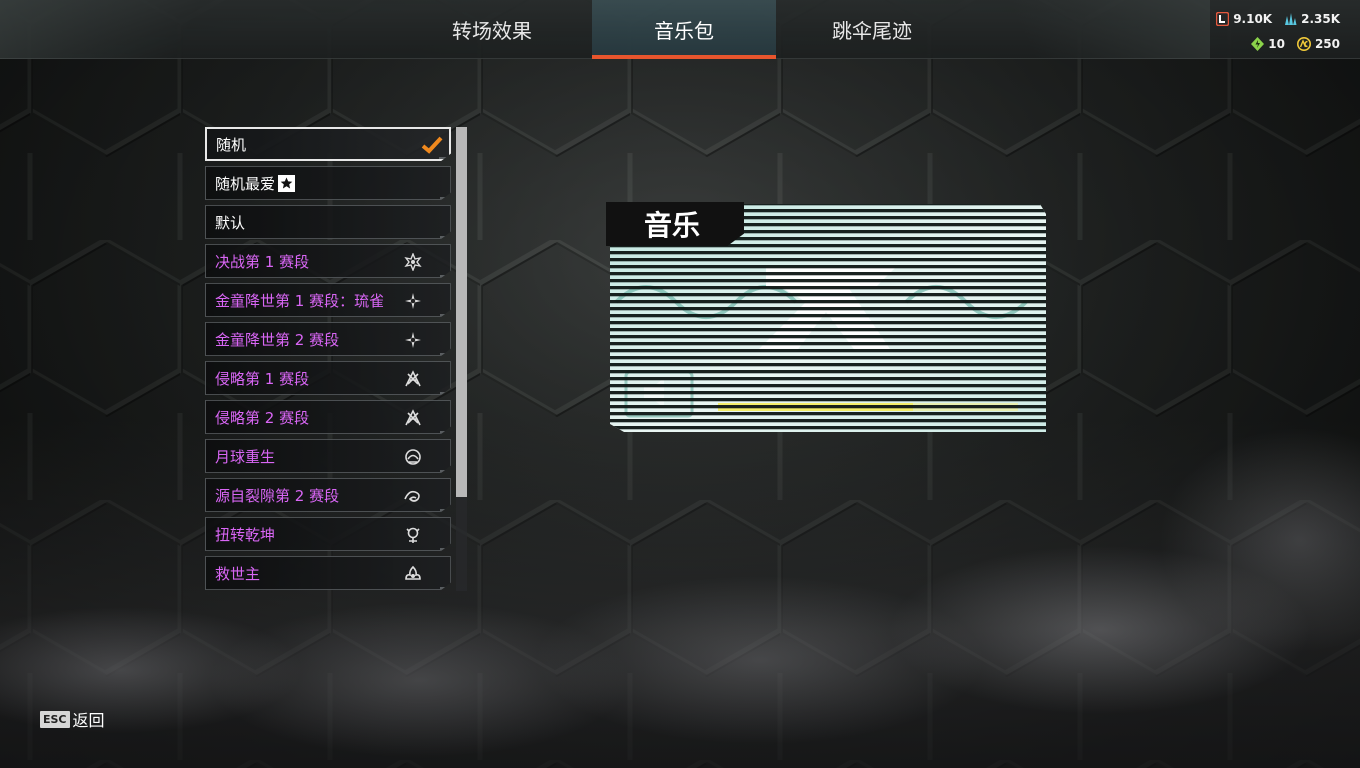  I want to click on topbar-decoration-right, so click(1080, 29).